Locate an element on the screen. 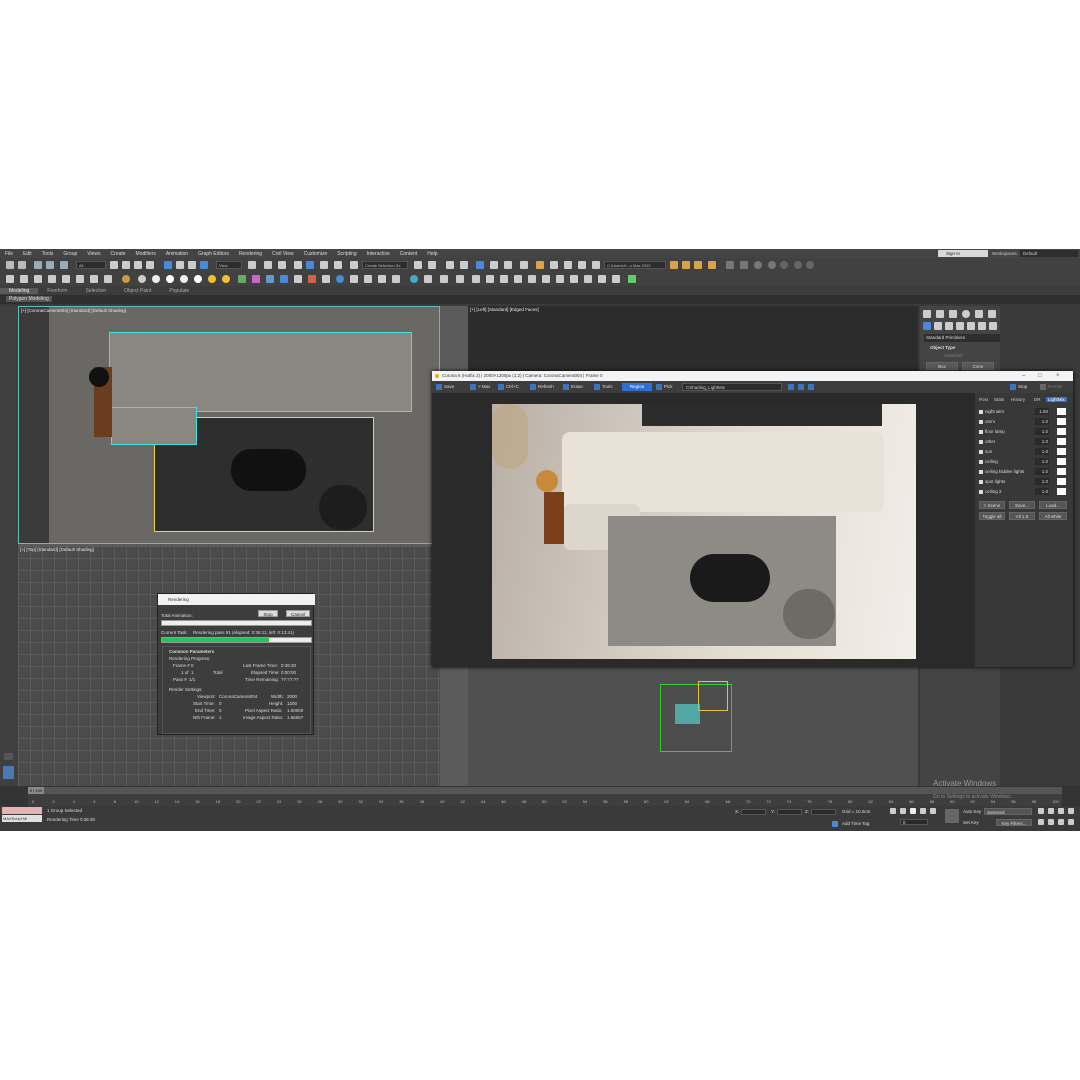 The image size is (1080, 1080). maximize-icon: □ is located at coordinates (1040, 376).